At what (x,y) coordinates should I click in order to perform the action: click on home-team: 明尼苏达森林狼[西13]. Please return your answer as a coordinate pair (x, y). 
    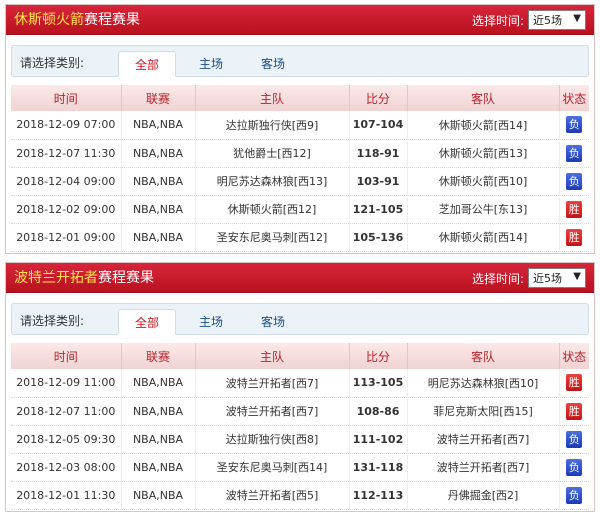
    Looking at the image, I should click on (272, 181).